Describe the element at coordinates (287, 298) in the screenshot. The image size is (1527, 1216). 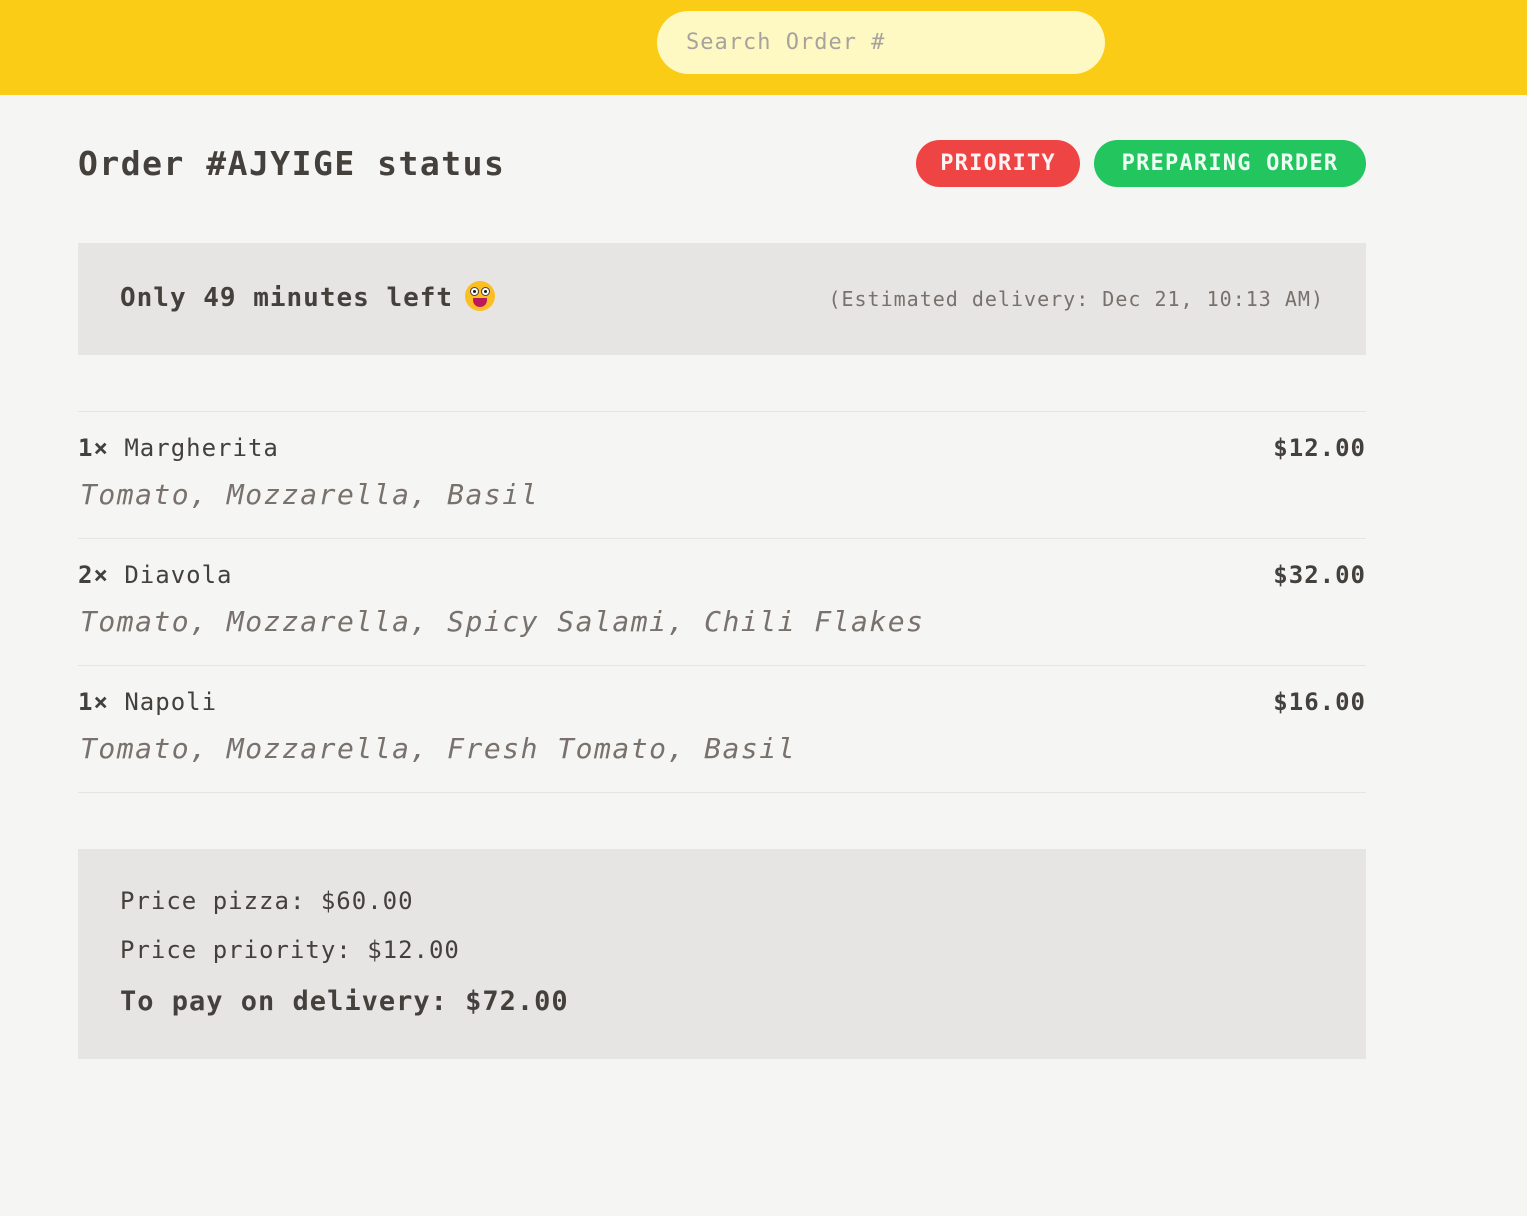
I see `countdown-text: Only 49 minutes left` at that location.